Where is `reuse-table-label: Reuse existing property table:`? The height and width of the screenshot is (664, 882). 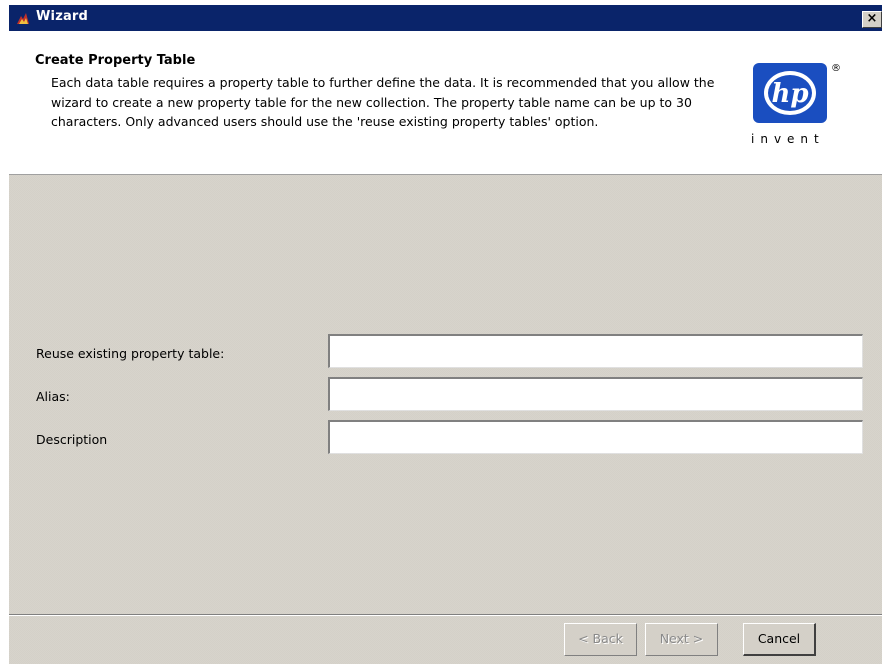 reuse-table-label: Reuse existing property table: is located at coordinates (130, 353).